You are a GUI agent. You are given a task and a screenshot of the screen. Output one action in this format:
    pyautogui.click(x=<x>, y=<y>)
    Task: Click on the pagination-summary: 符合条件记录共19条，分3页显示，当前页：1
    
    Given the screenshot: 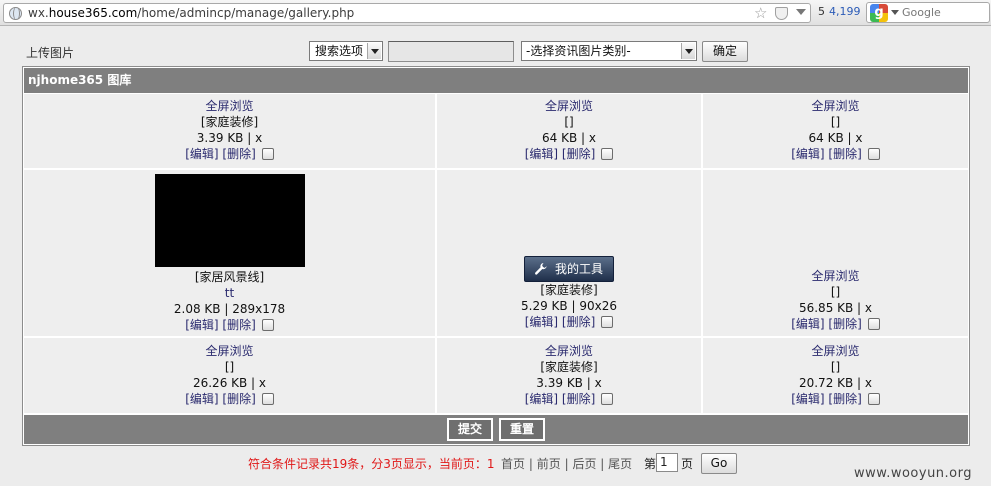 What is the action you would take?
    pyautogui.click(x=371, y=463)
    